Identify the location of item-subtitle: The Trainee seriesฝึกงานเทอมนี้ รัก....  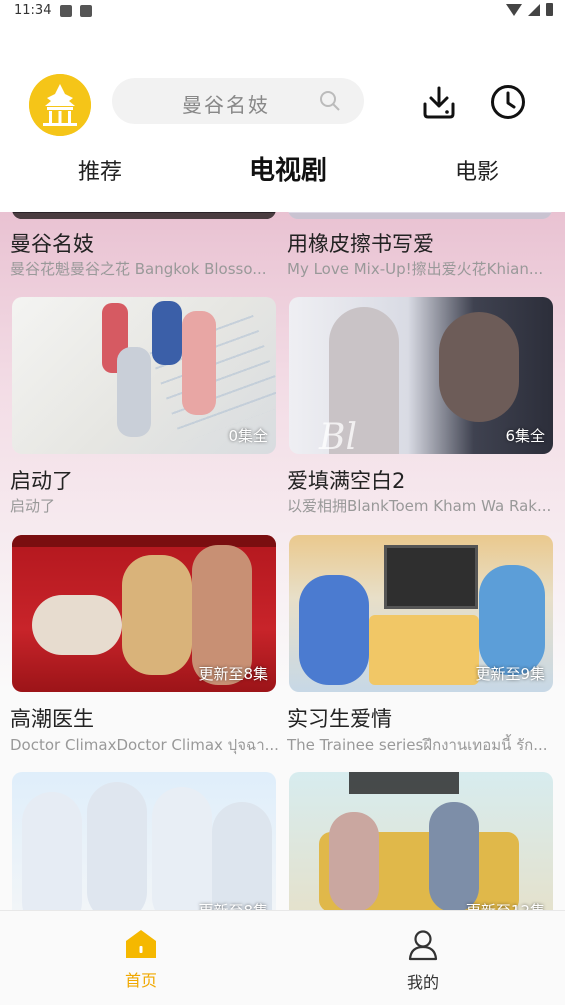
(417, 745).